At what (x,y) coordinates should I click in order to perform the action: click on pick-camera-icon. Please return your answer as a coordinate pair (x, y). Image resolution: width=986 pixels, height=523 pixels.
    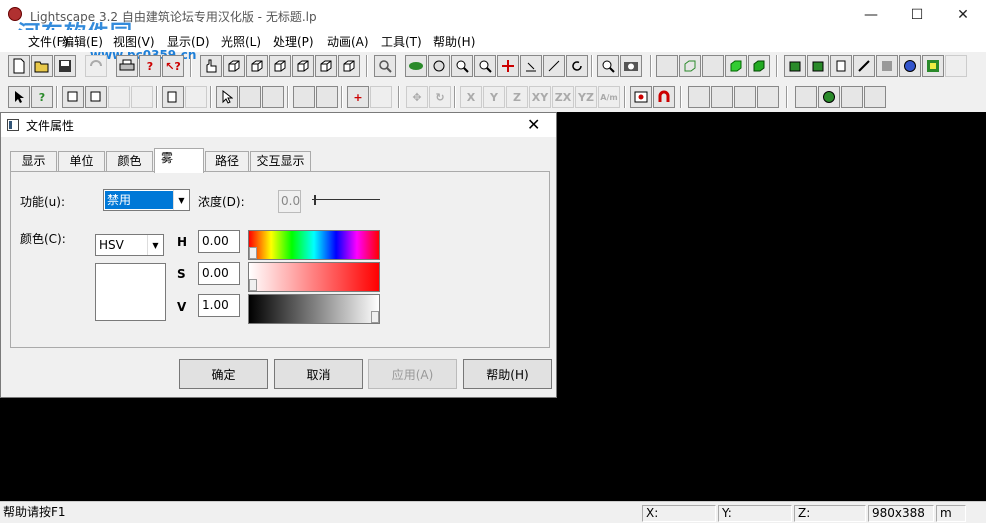
    Looking at the image, I should click on (250, 97).